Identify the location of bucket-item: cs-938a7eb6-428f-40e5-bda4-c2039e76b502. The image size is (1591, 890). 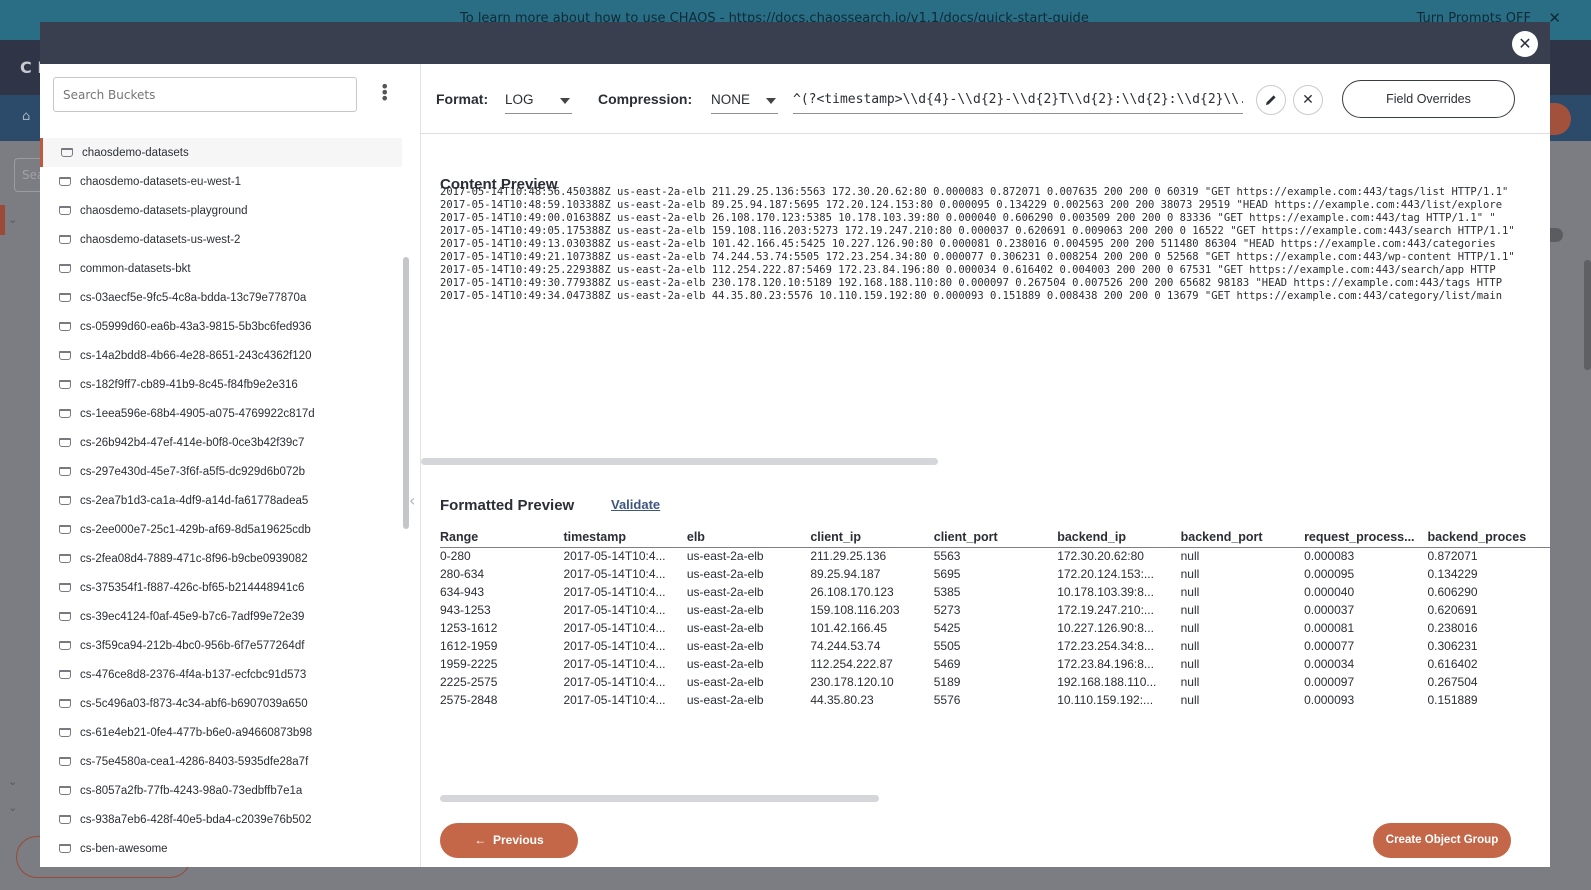
(221, 819).